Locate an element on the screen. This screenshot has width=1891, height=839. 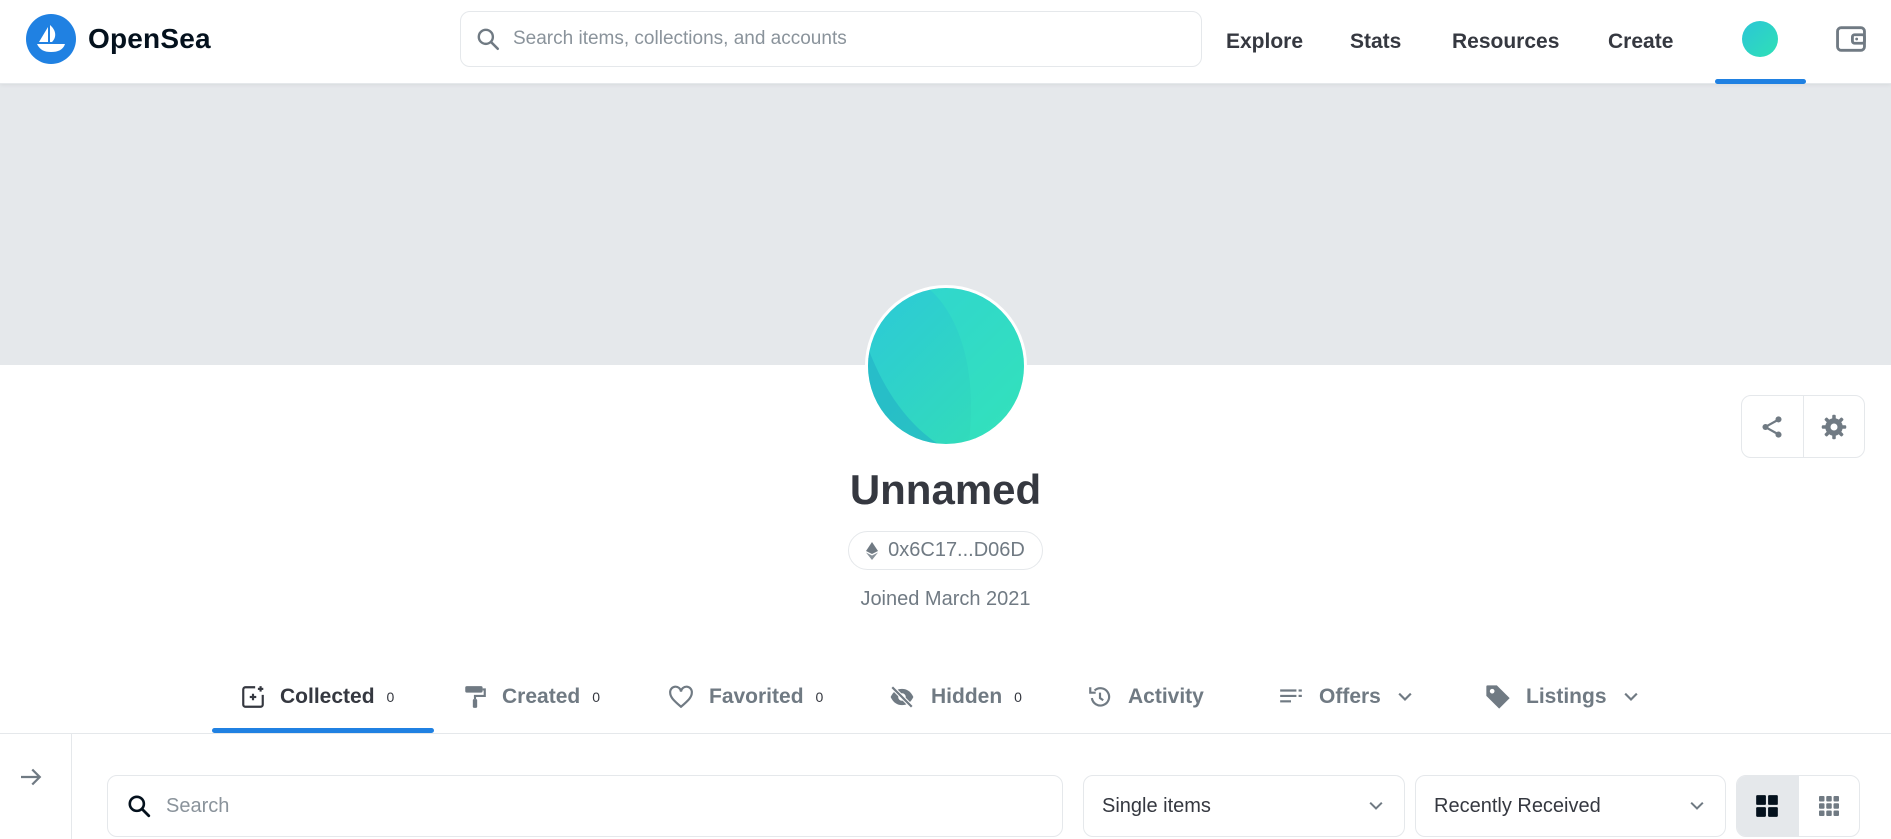
tab-hidden: Hidden 0 is located at coordinates (954, 697).